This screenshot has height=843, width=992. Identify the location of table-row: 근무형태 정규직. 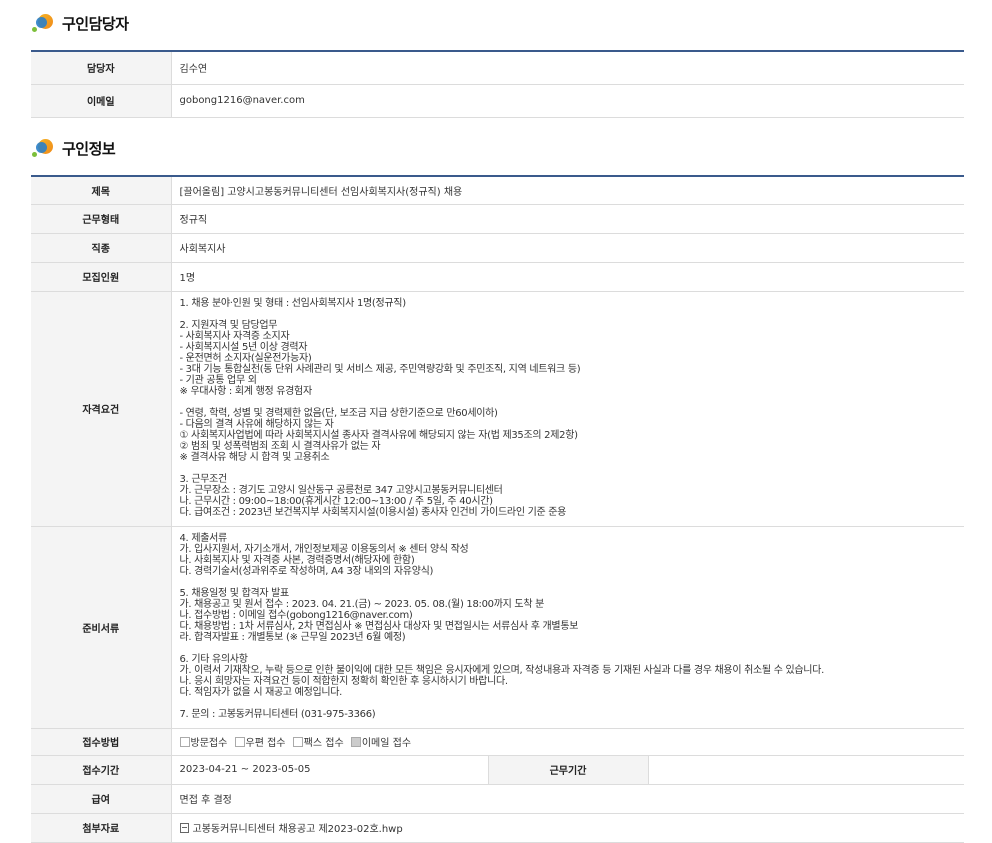
(497, 219).